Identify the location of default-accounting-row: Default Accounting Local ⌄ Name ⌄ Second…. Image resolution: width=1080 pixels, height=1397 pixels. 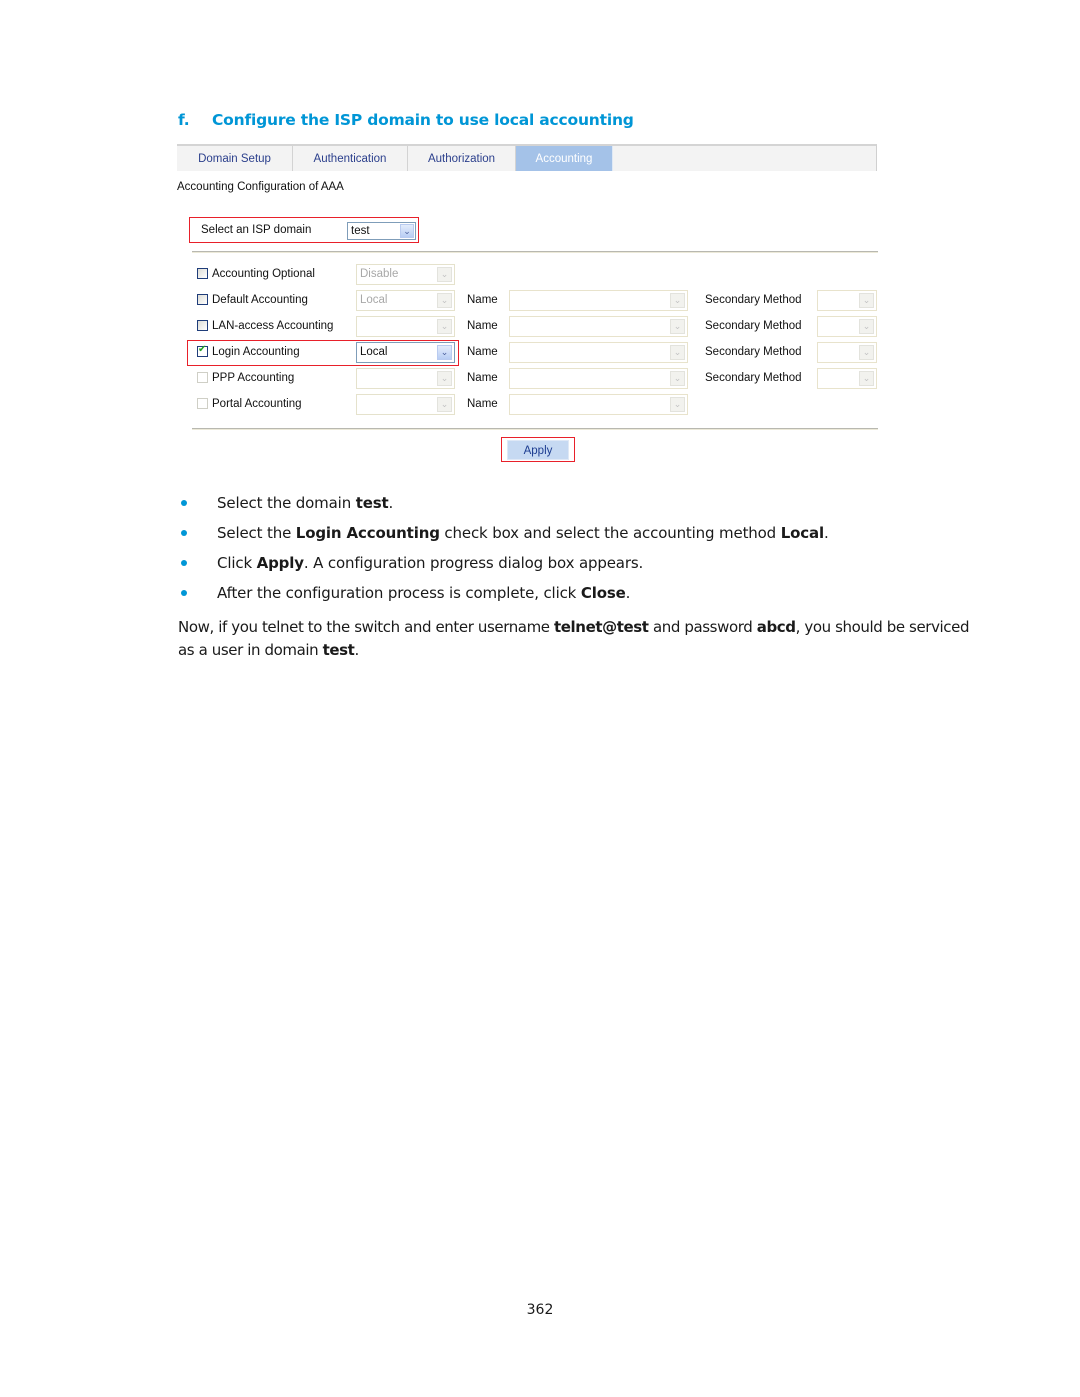
(527, 301).